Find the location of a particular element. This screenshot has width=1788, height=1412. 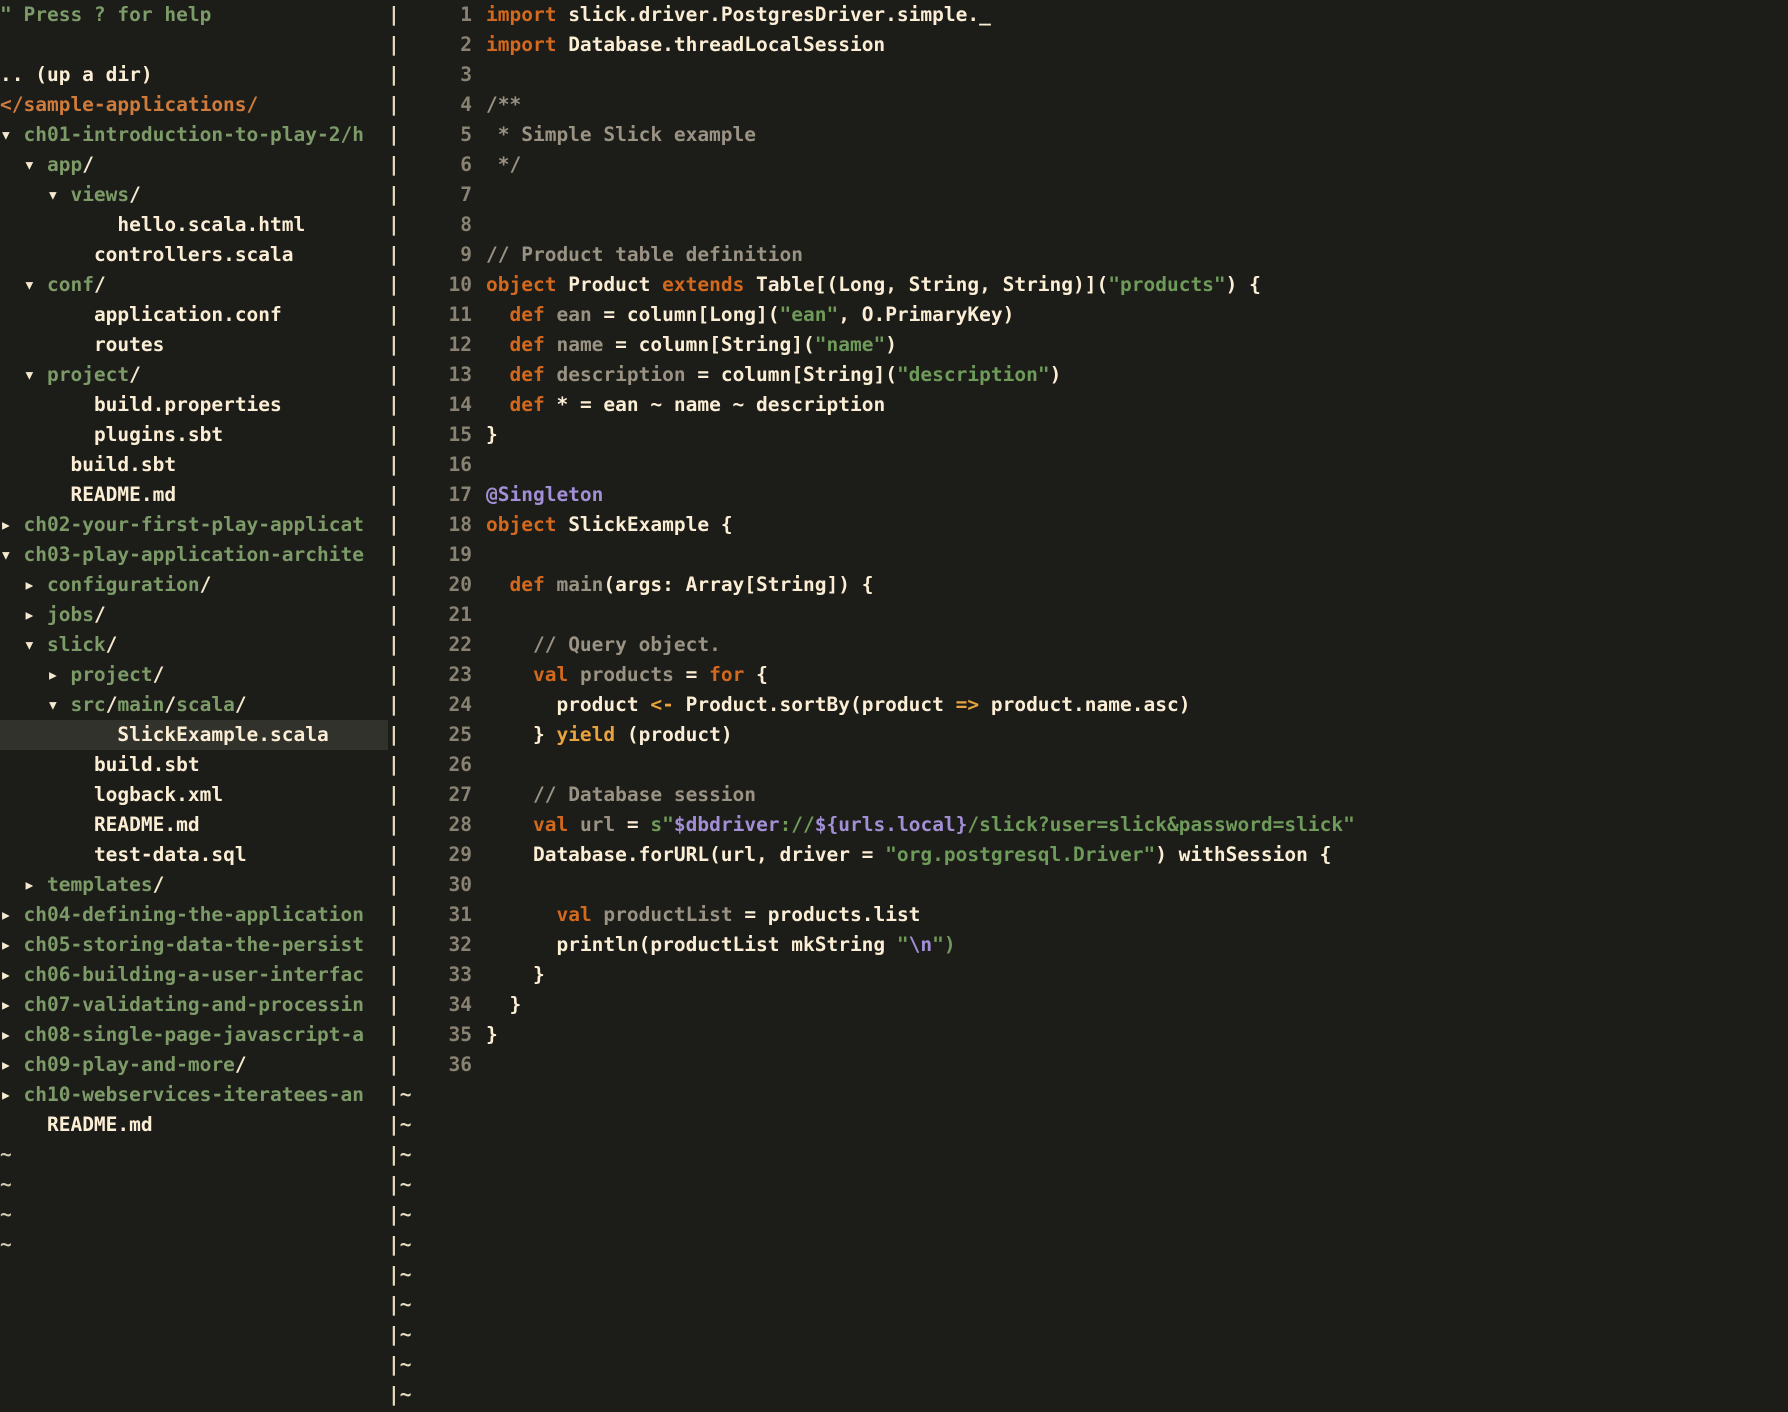

nerdtree-dir-item: ▾ ch03-play-application-archite is located at coordinates (194, 555).